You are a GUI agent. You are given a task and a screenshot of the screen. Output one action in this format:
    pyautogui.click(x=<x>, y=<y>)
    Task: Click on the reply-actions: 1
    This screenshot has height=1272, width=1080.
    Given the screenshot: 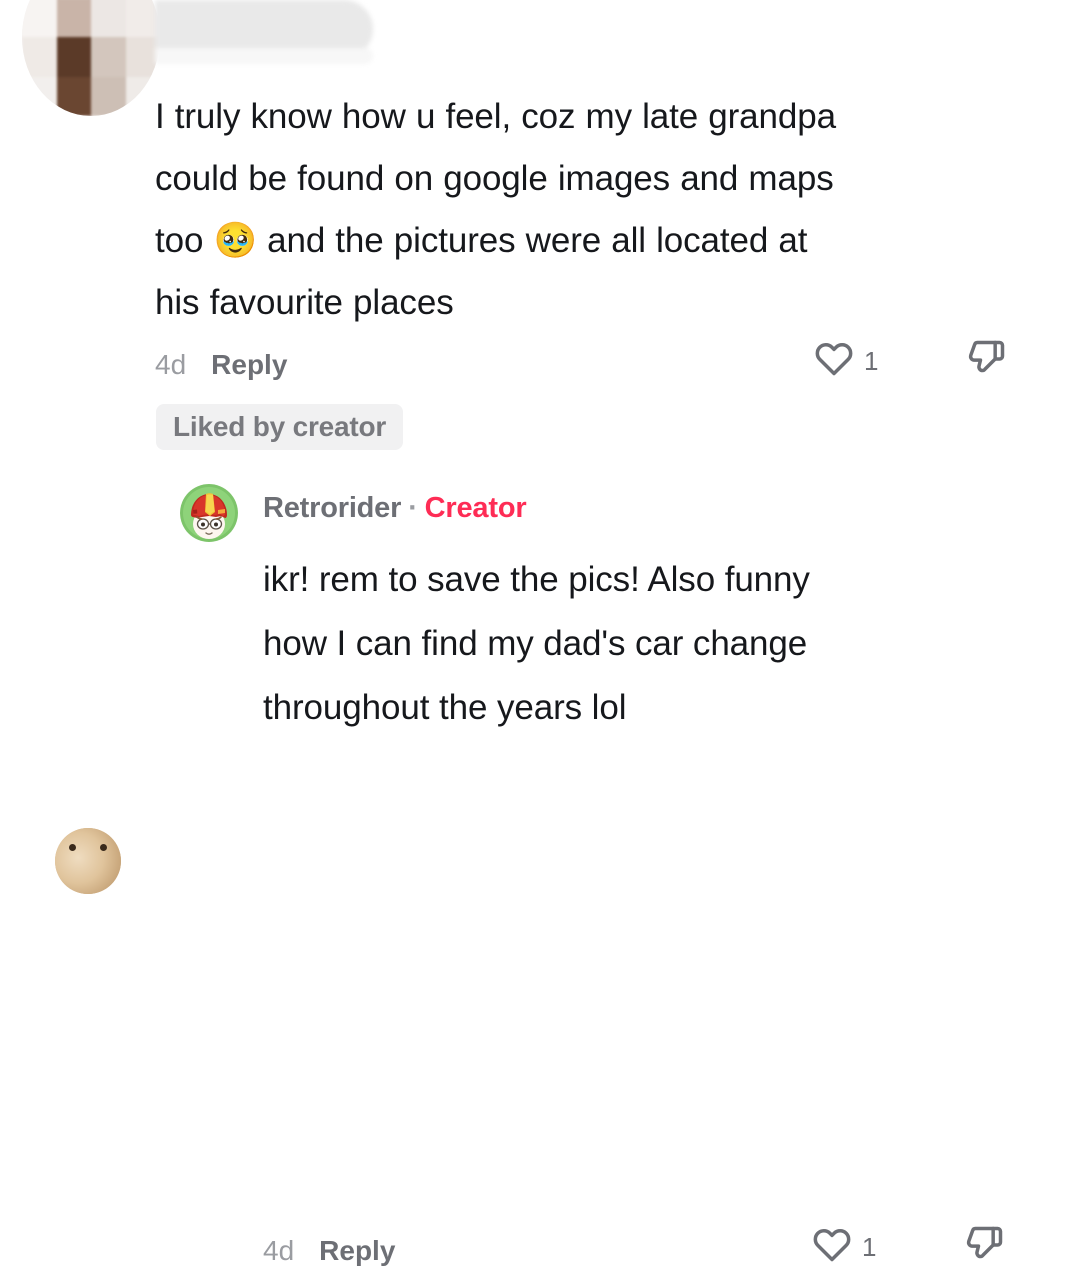 What is the action you would take?
    pyautogui.click(x=908, y=1247)
    